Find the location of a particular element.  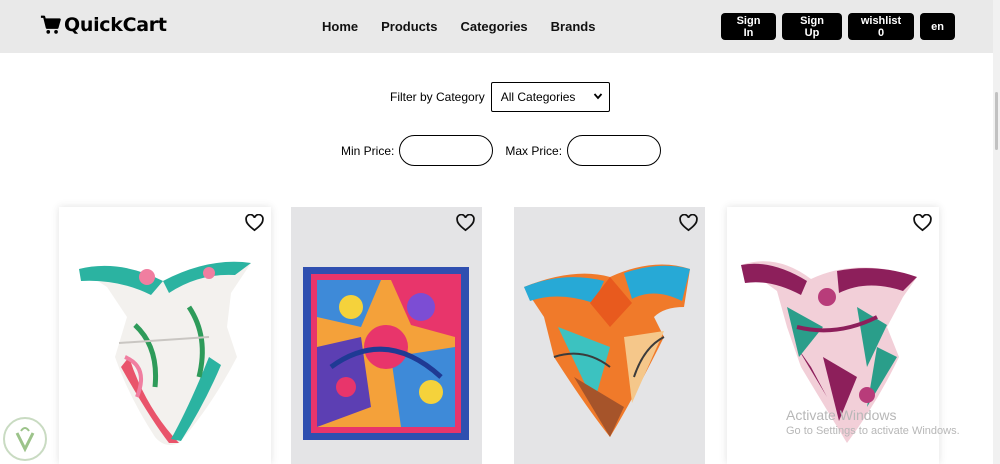

corner-badge is located at coordinates (25, 439).